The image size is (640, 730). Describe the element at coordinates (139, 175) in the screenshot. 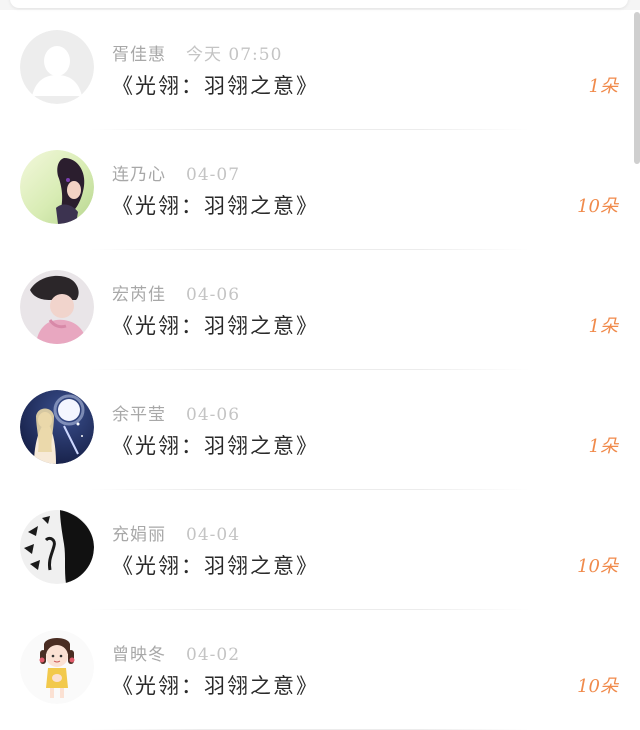

I see `sender-name: 连乃心` at that location.